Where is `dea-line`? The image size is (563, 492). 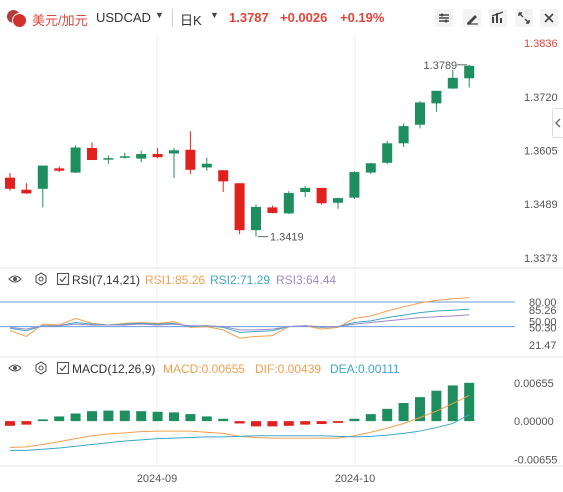 dea-line is located at coordinates (240, 432).